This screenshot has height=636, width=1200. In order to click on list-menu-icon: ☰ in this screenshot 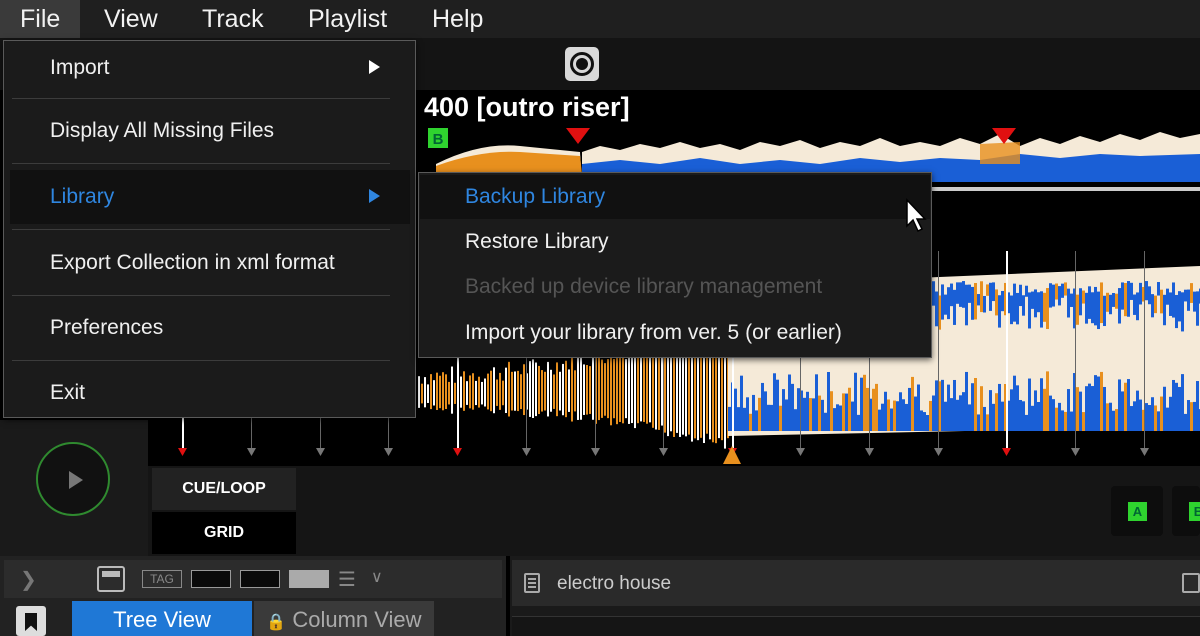, I will do `click(347, 579)`.